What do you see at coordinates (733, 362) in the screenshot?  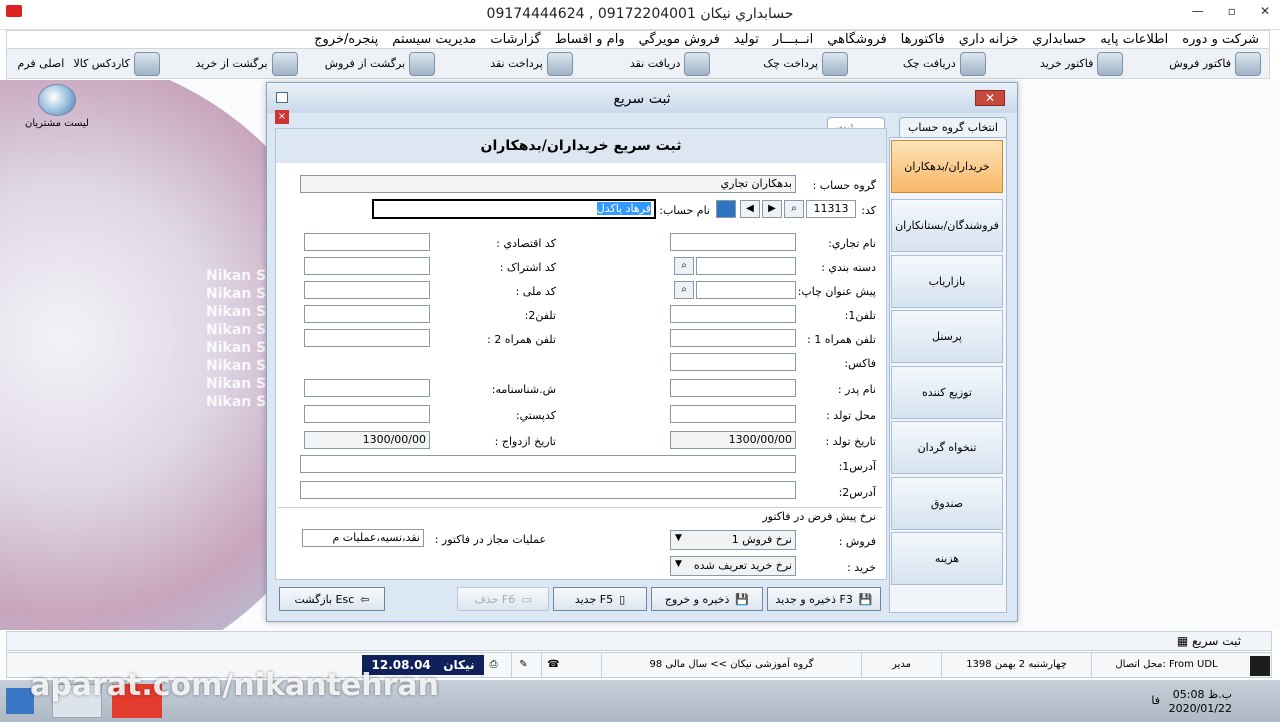 I see `fax-field` at bounding box center [733, 362].